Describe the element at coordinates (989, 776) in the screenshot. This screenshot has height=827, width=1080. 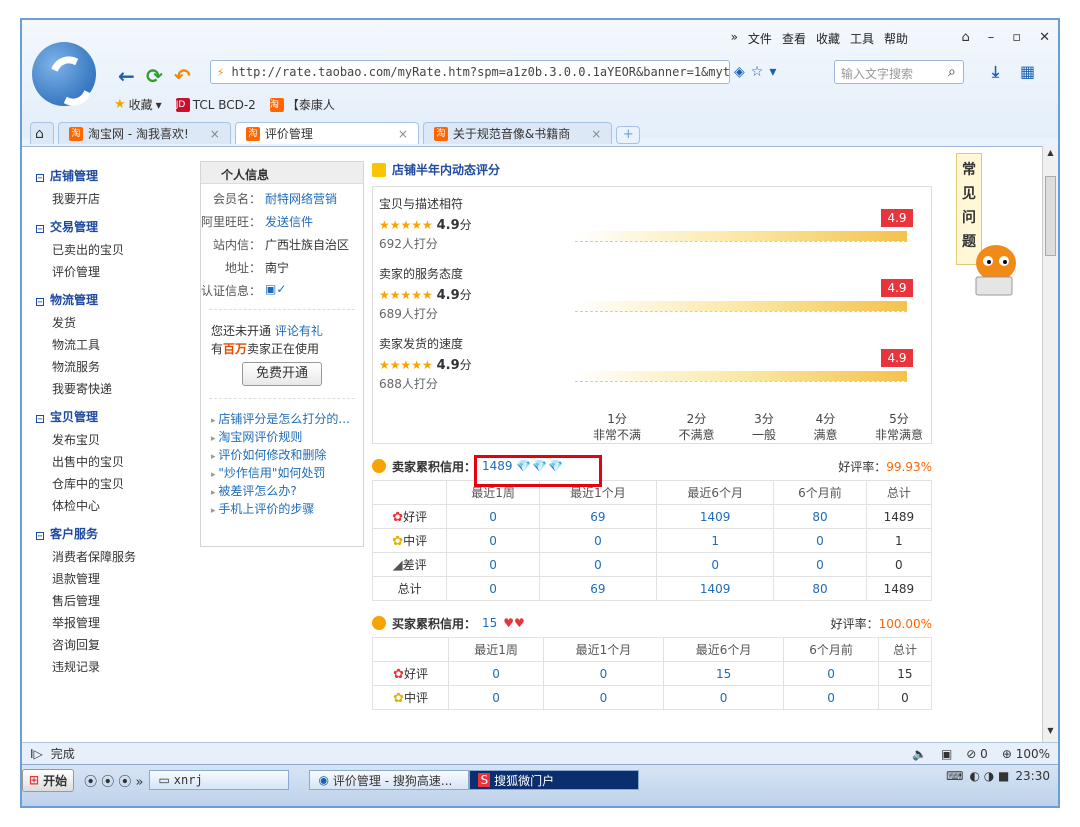
I see `tray-icons: ◐ ◑ ■` at that location.